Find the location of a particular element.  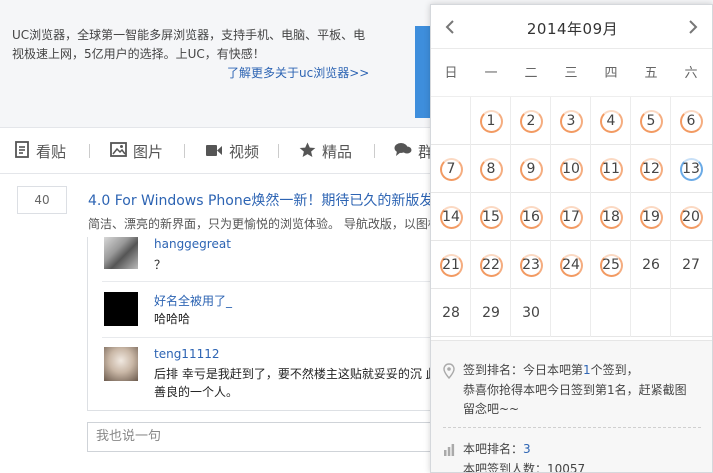

calendar-day-number: 11 is located at coordinates (611, 169).